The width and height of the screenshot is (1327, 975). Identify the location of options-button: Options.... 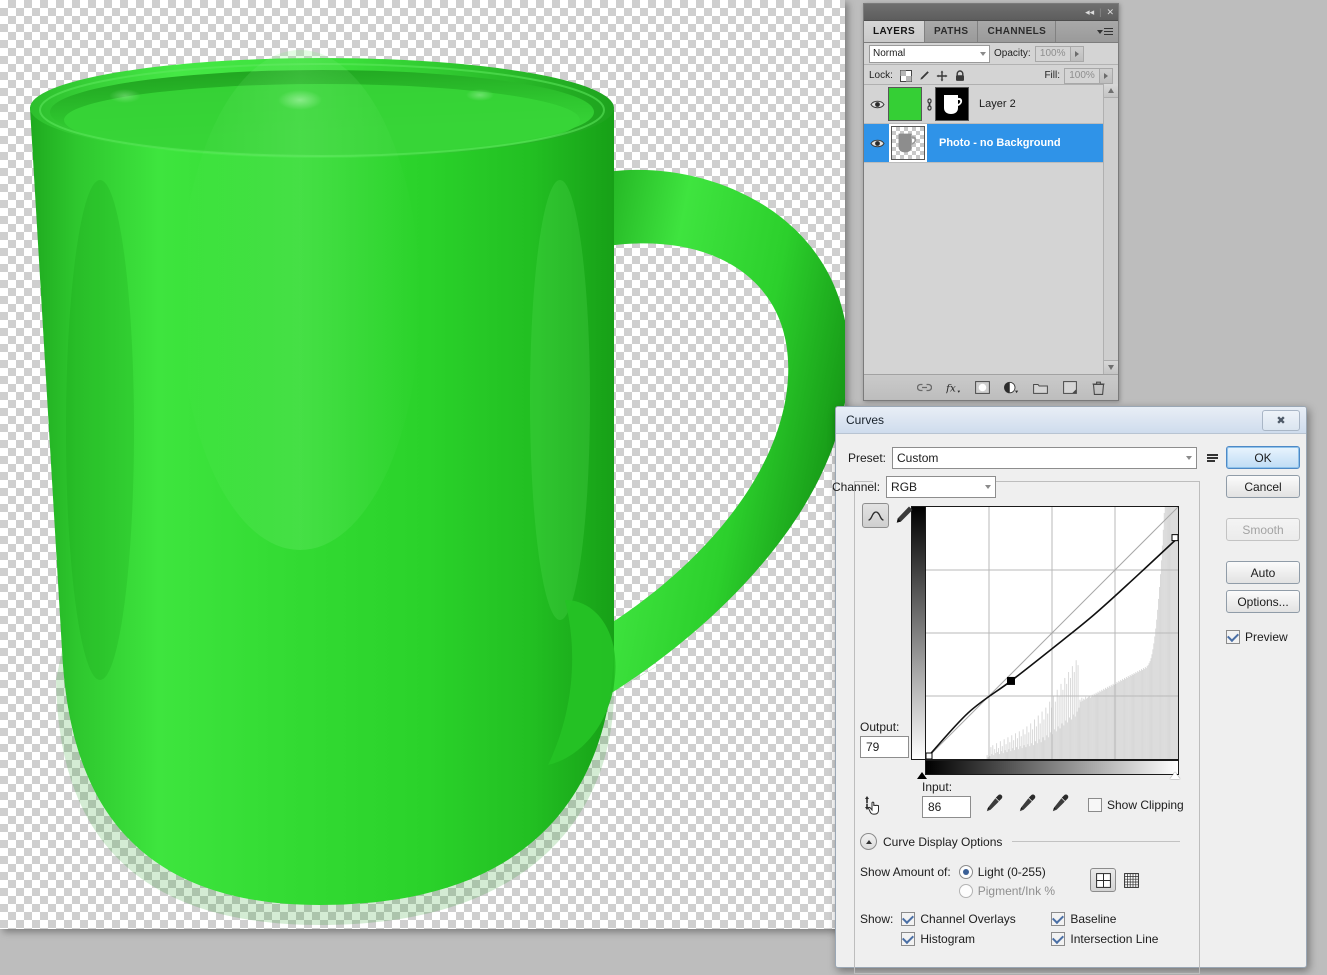
(1263, 601).